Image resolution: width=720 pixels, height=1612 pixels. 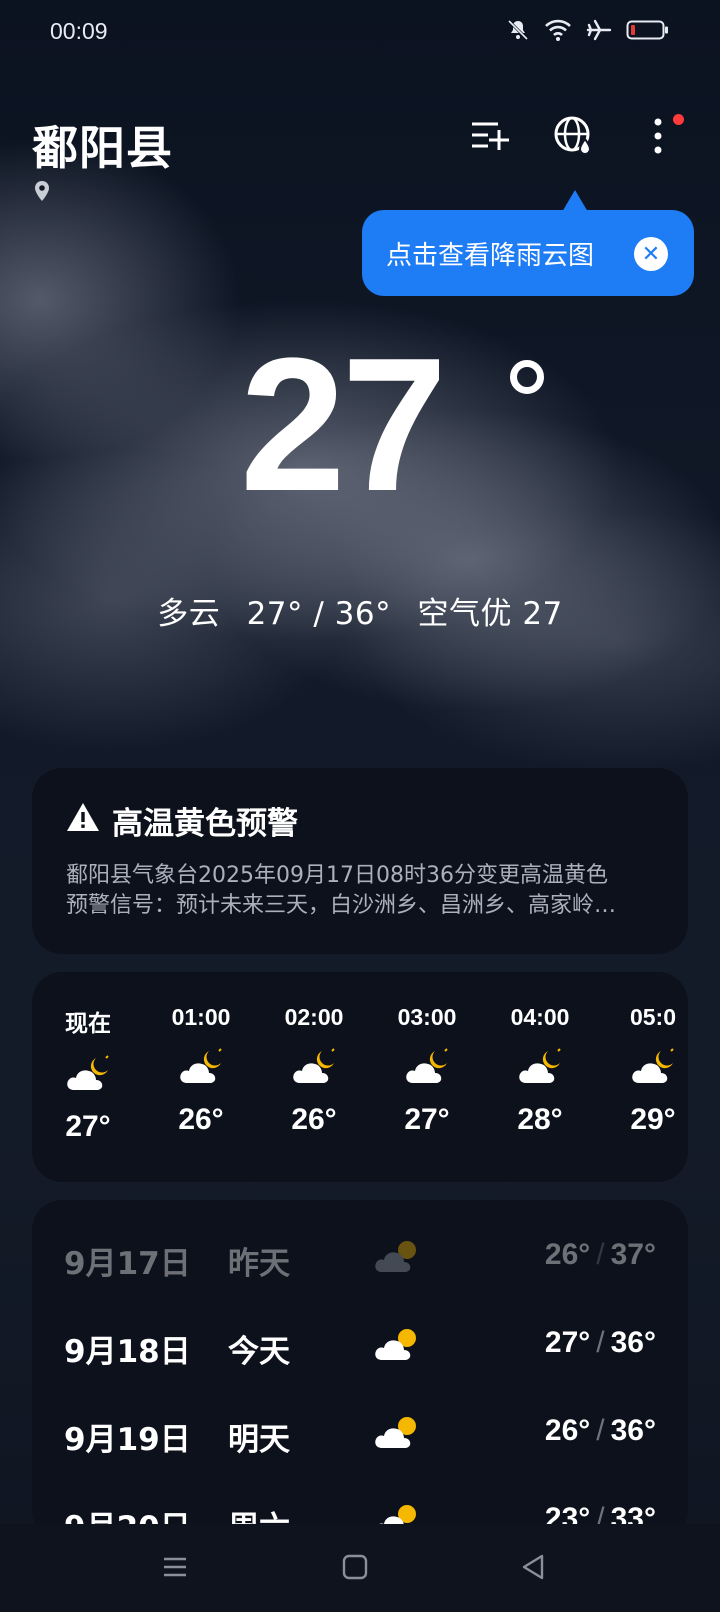 I want to click on navigation-bar, so click(x=360, y=1568).